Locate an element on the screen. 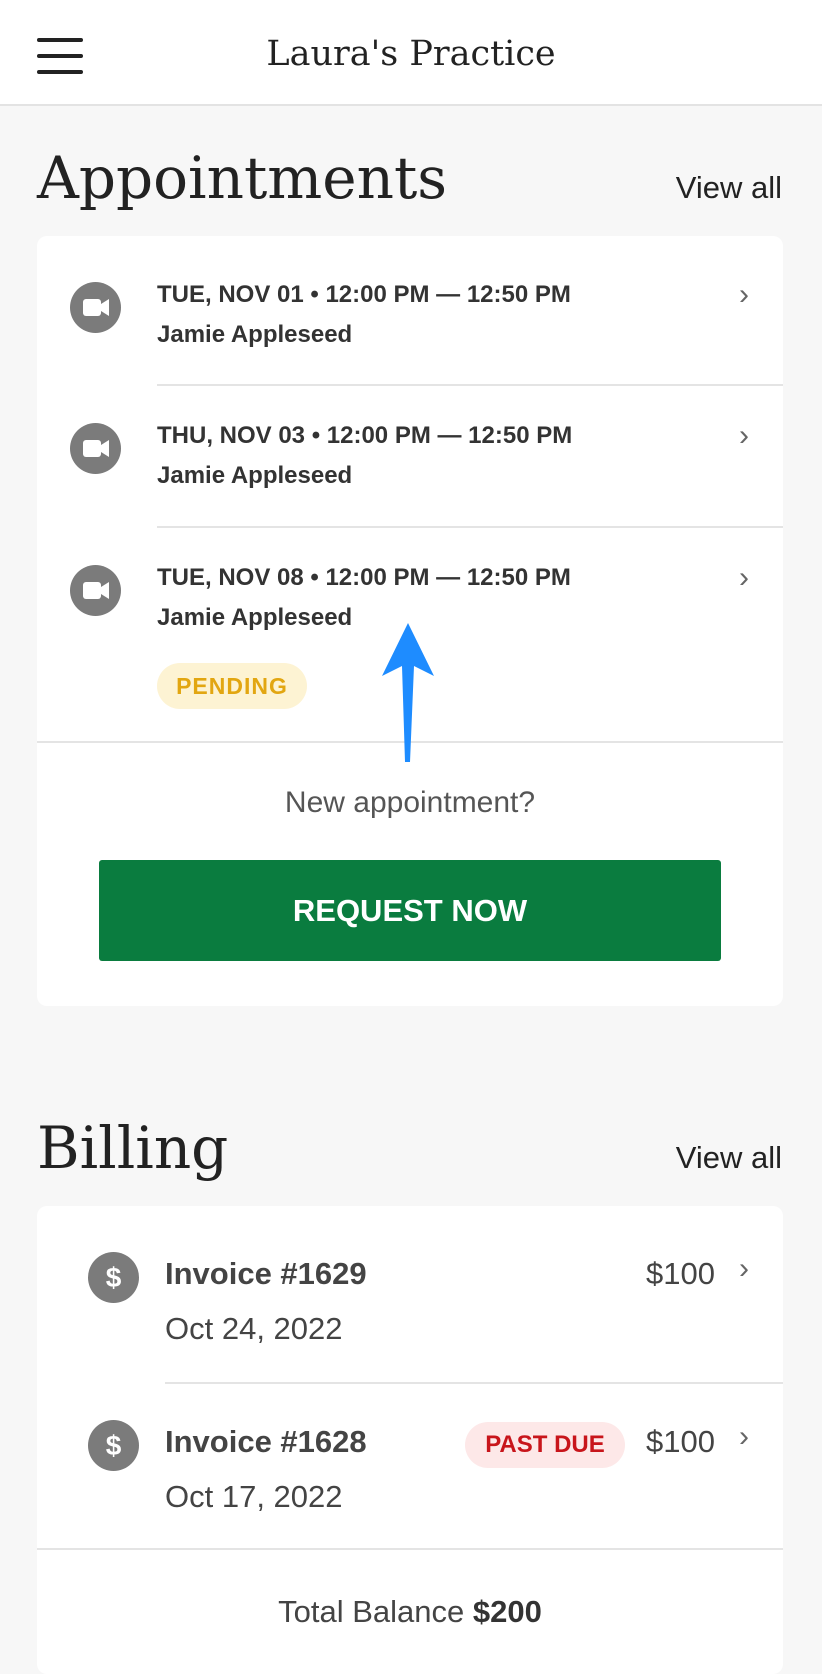 This screenshot has width=822, height=1674. annotation-arrow-icon is located at coordinates (408, 692).